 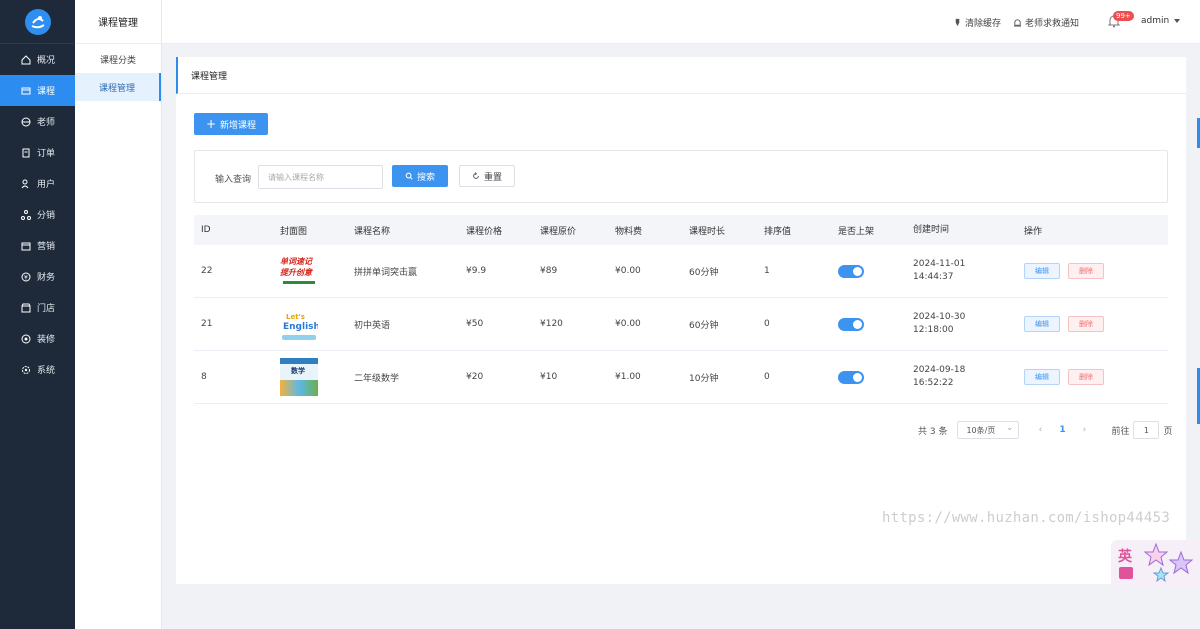 What do you see at coordinates (37, 152) in the screenshot?
I see `sidebar-item-order: 订单` at bounding box center [37, 152].